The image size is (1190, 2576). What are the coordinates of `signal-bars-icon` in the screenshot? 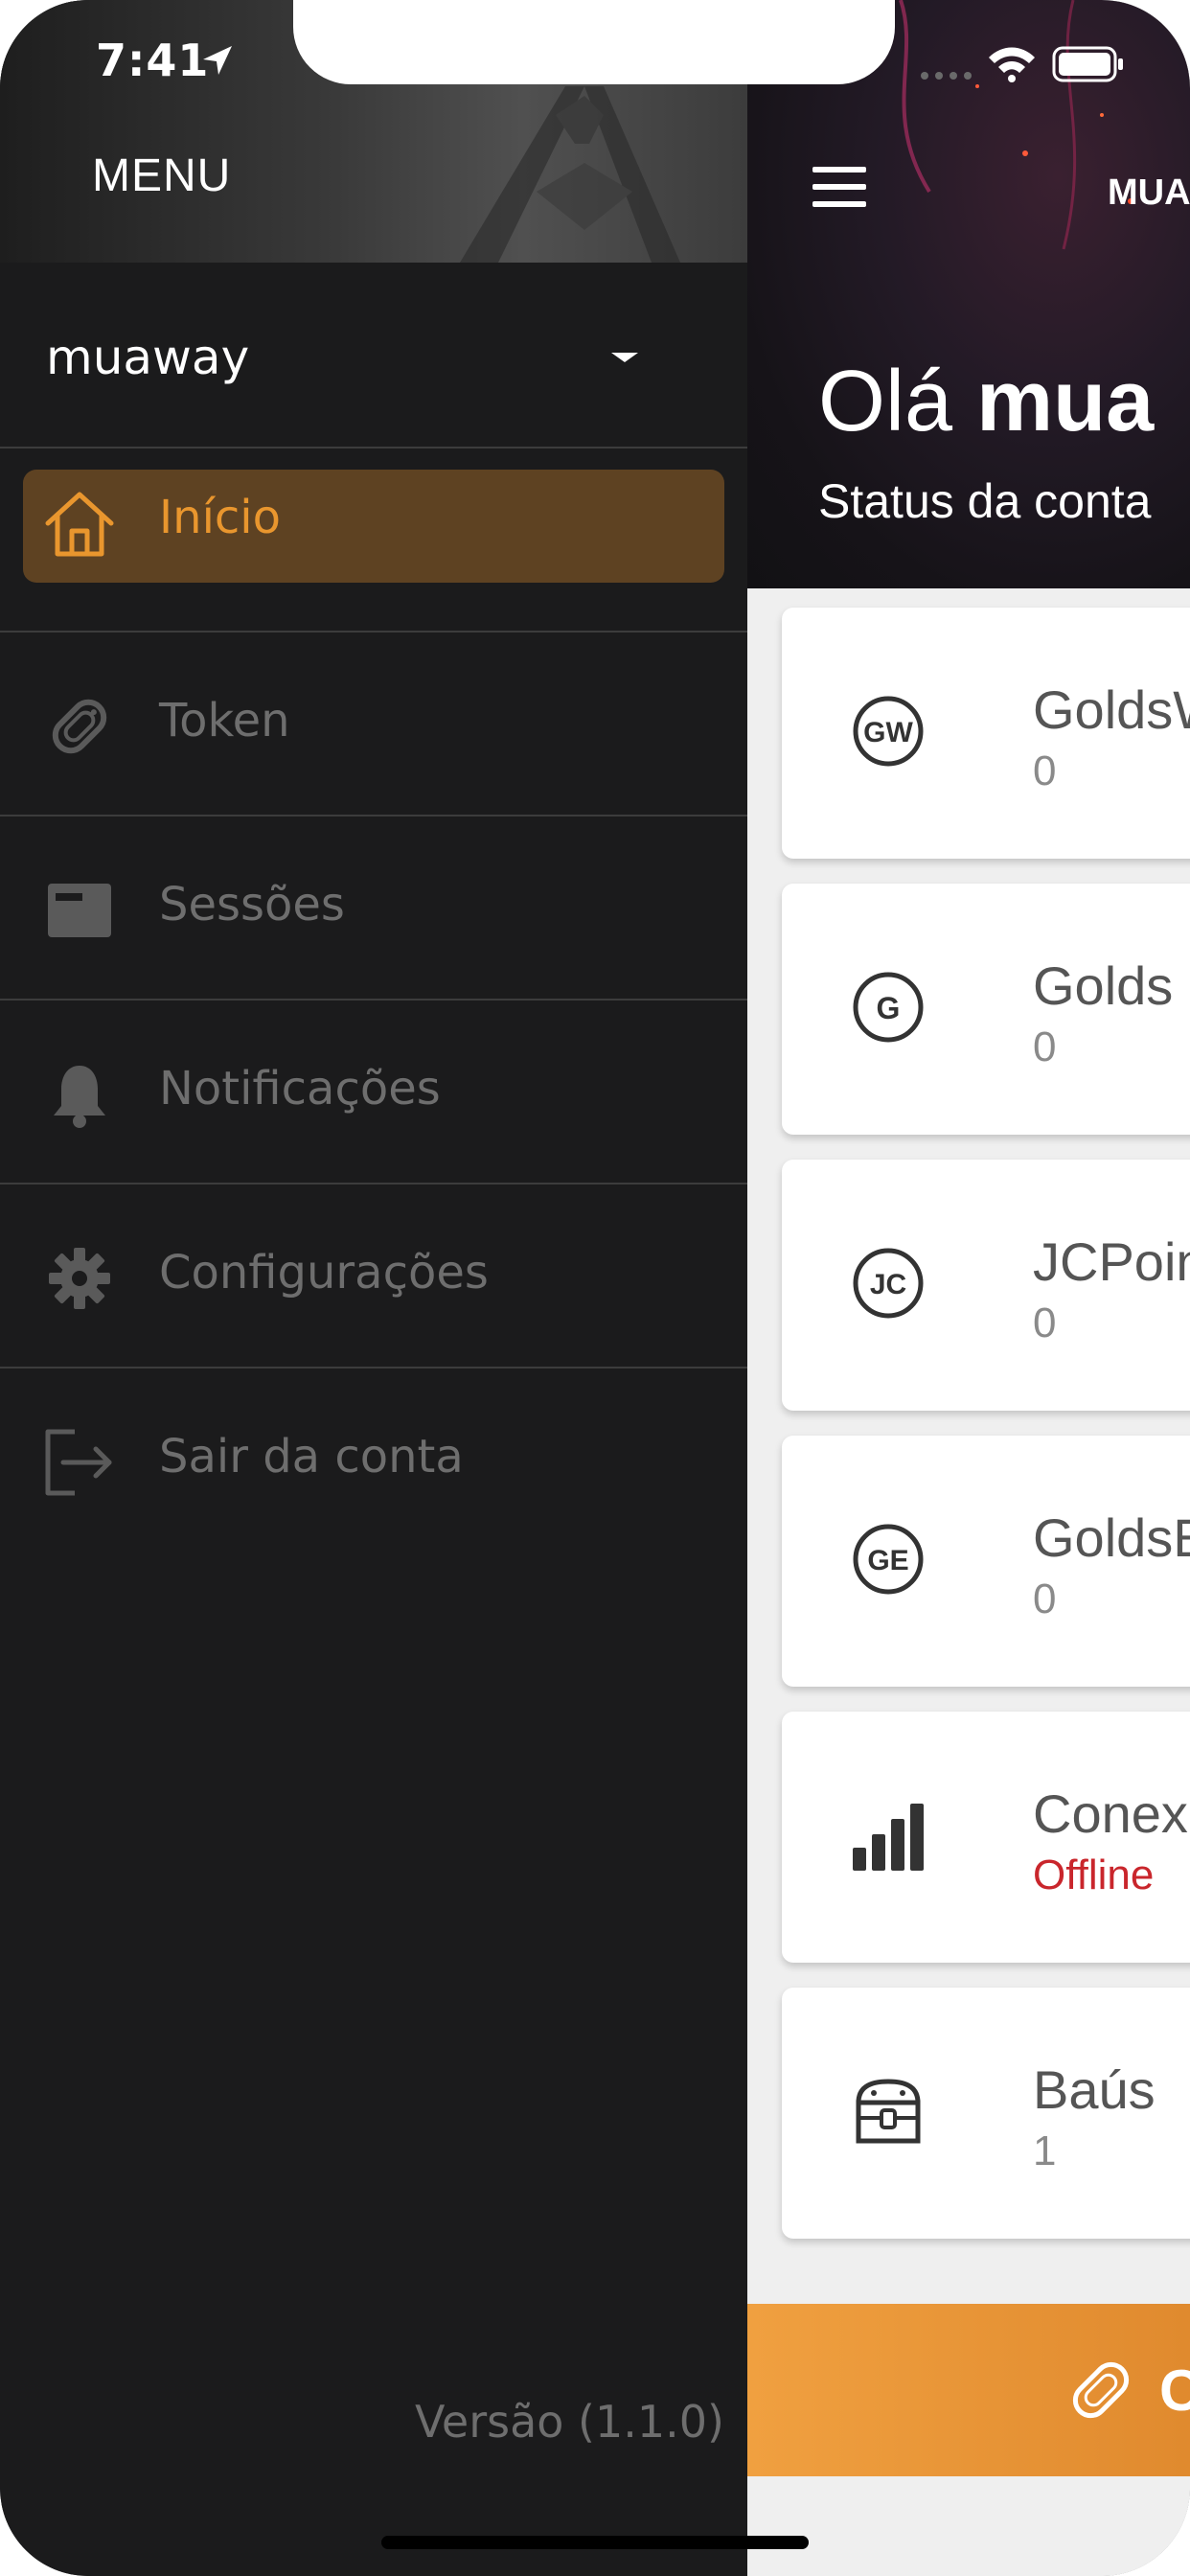 It's located at (889, 1837).